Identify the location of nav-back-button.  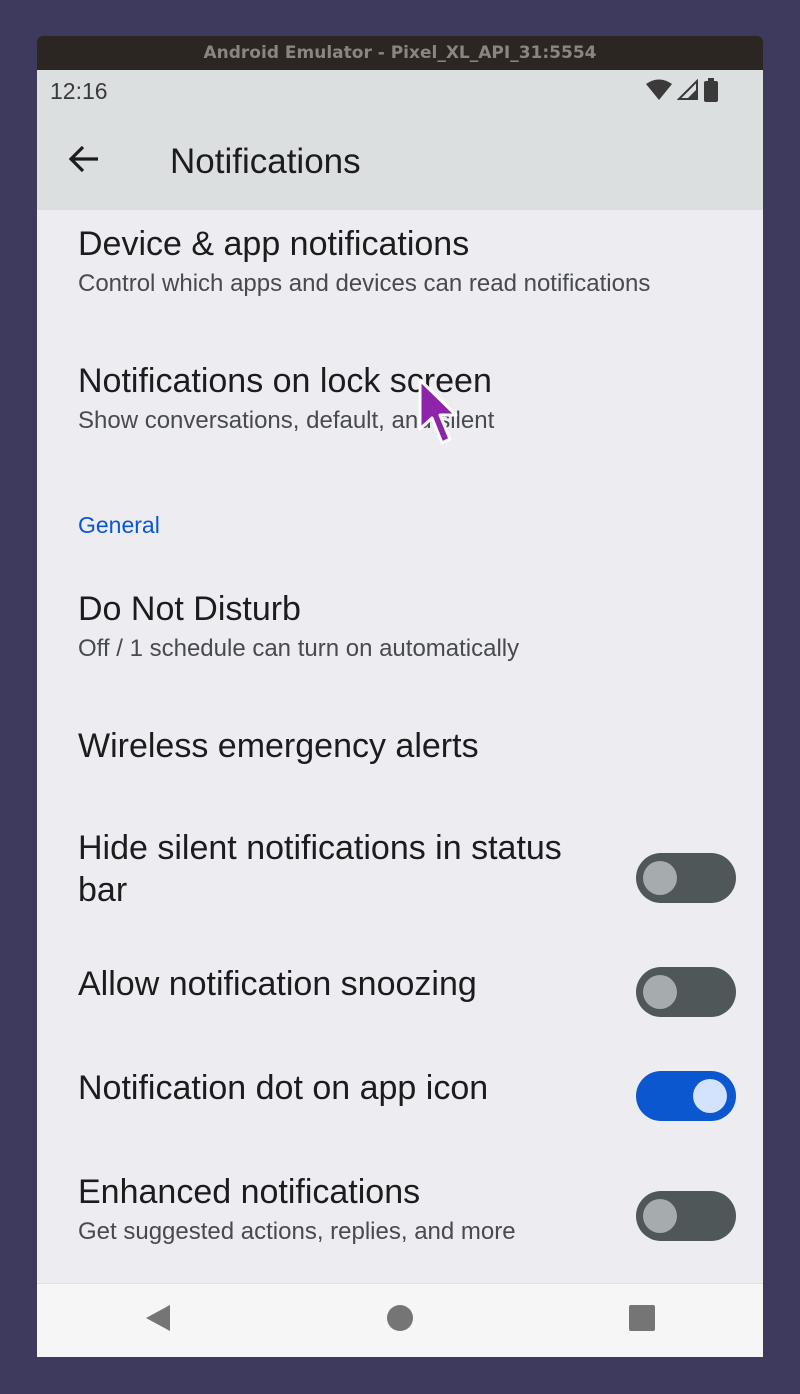
(158, 1321).